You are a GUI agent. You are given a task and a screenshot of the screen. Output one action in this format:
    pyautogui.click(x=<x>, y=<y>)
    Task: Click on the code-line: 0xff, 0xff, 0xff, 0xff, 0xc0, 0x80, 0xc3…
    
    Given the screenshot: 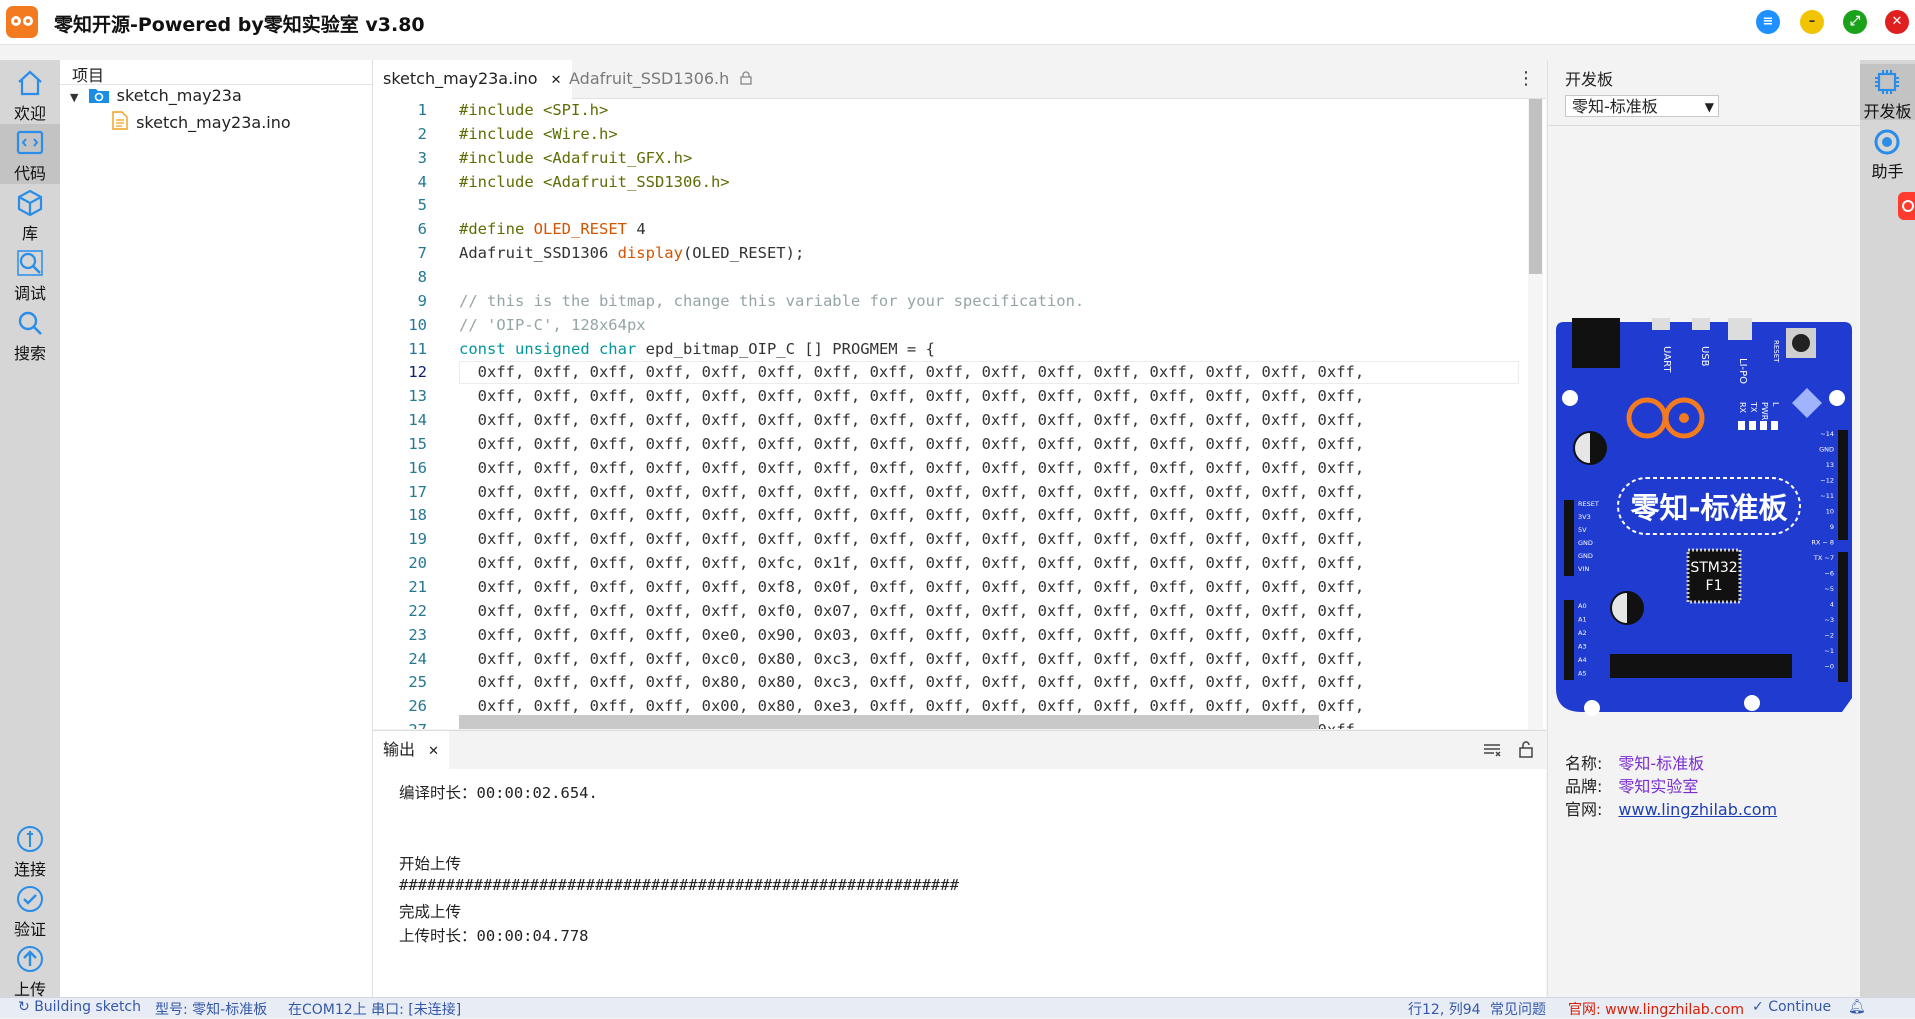 What is the action you would take?
    pyautogui.click(x=912, y=659)
    